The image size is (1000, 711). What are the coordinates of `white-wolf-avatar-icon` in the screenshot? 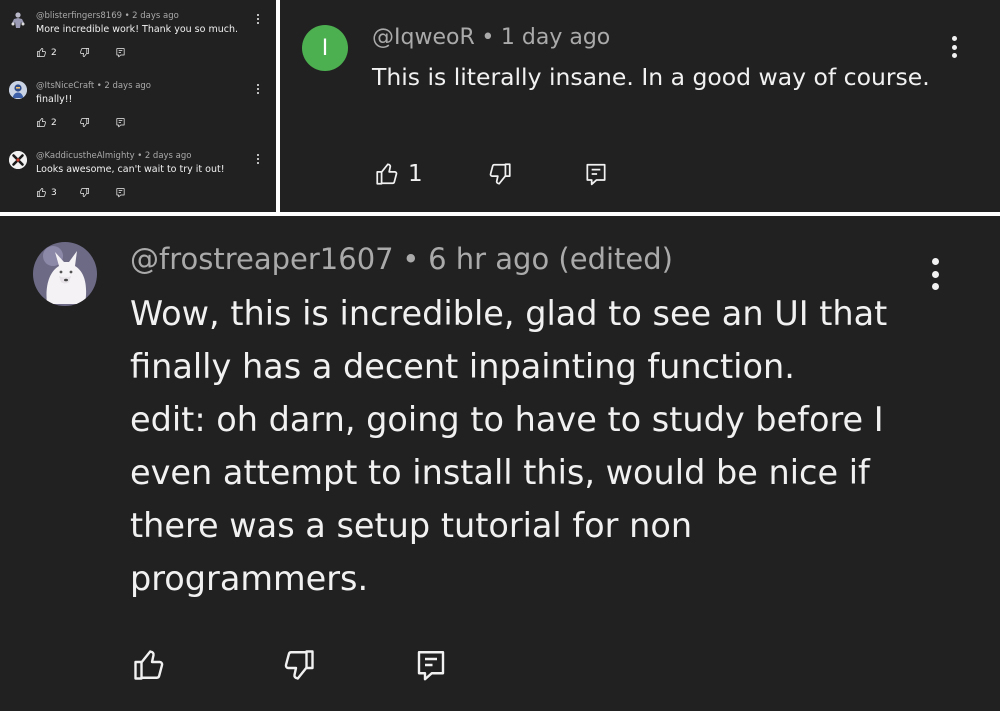 It's located at (65, 274).